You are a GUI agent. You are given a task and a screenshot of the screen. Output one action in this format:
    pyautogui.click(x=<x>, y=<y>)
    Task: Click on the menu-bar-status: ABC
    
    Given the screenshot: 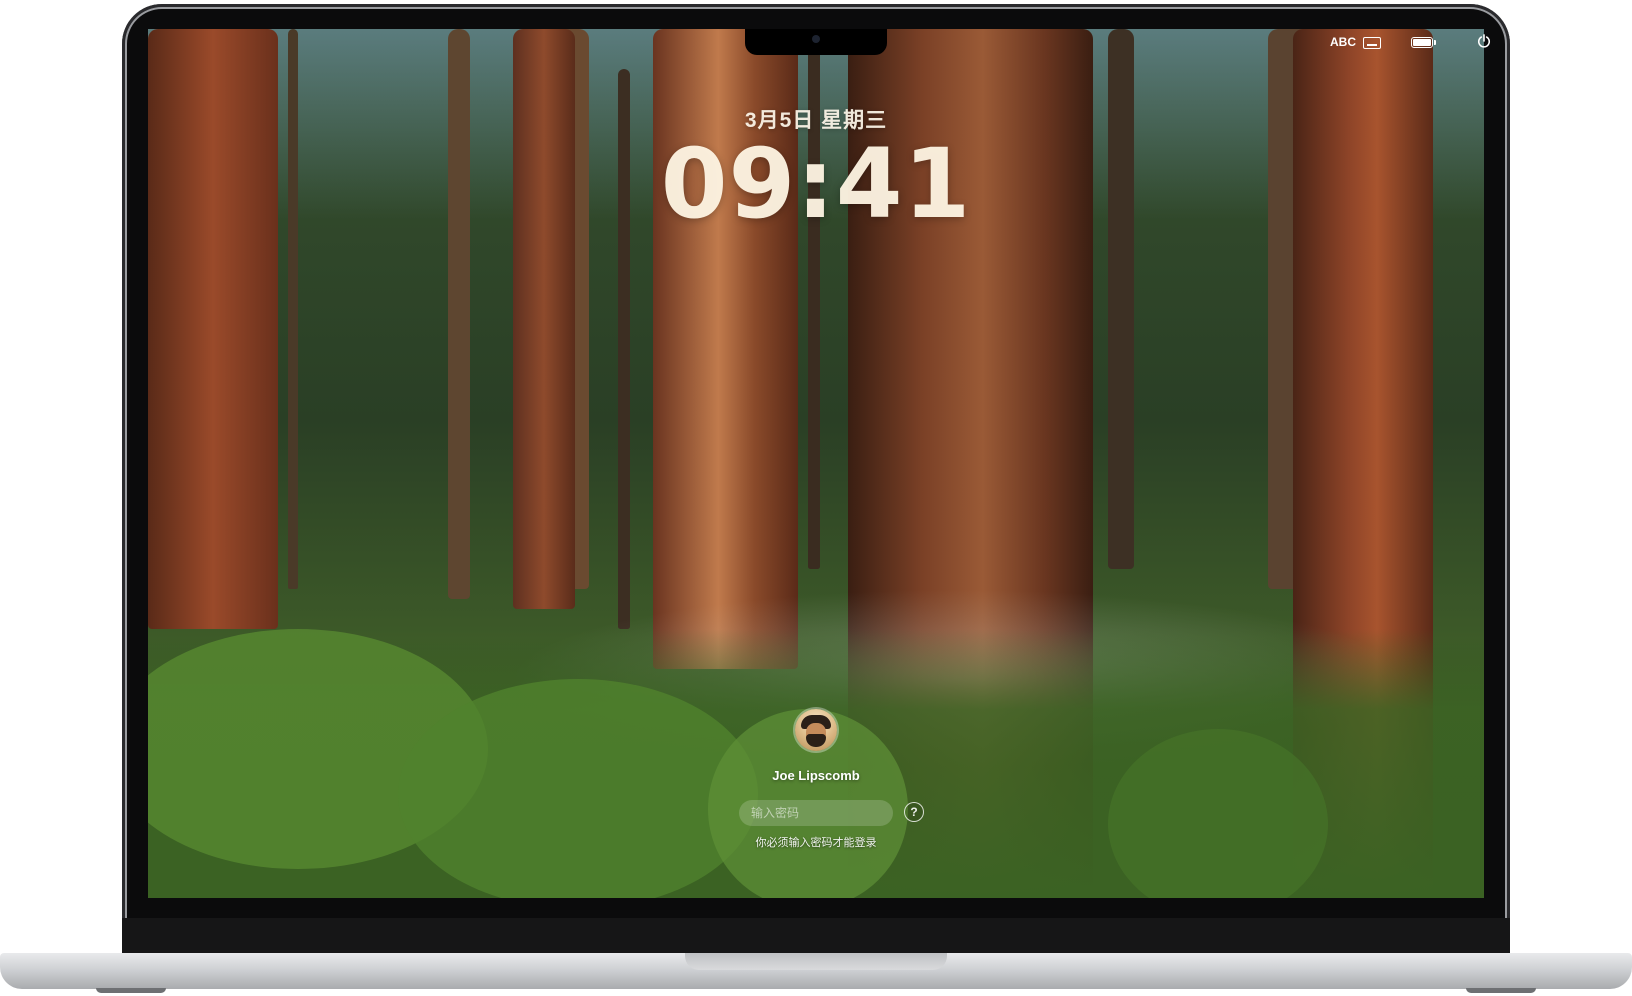 What is the action you would take?
    pyautogui.click(x=1411, y=42)
    